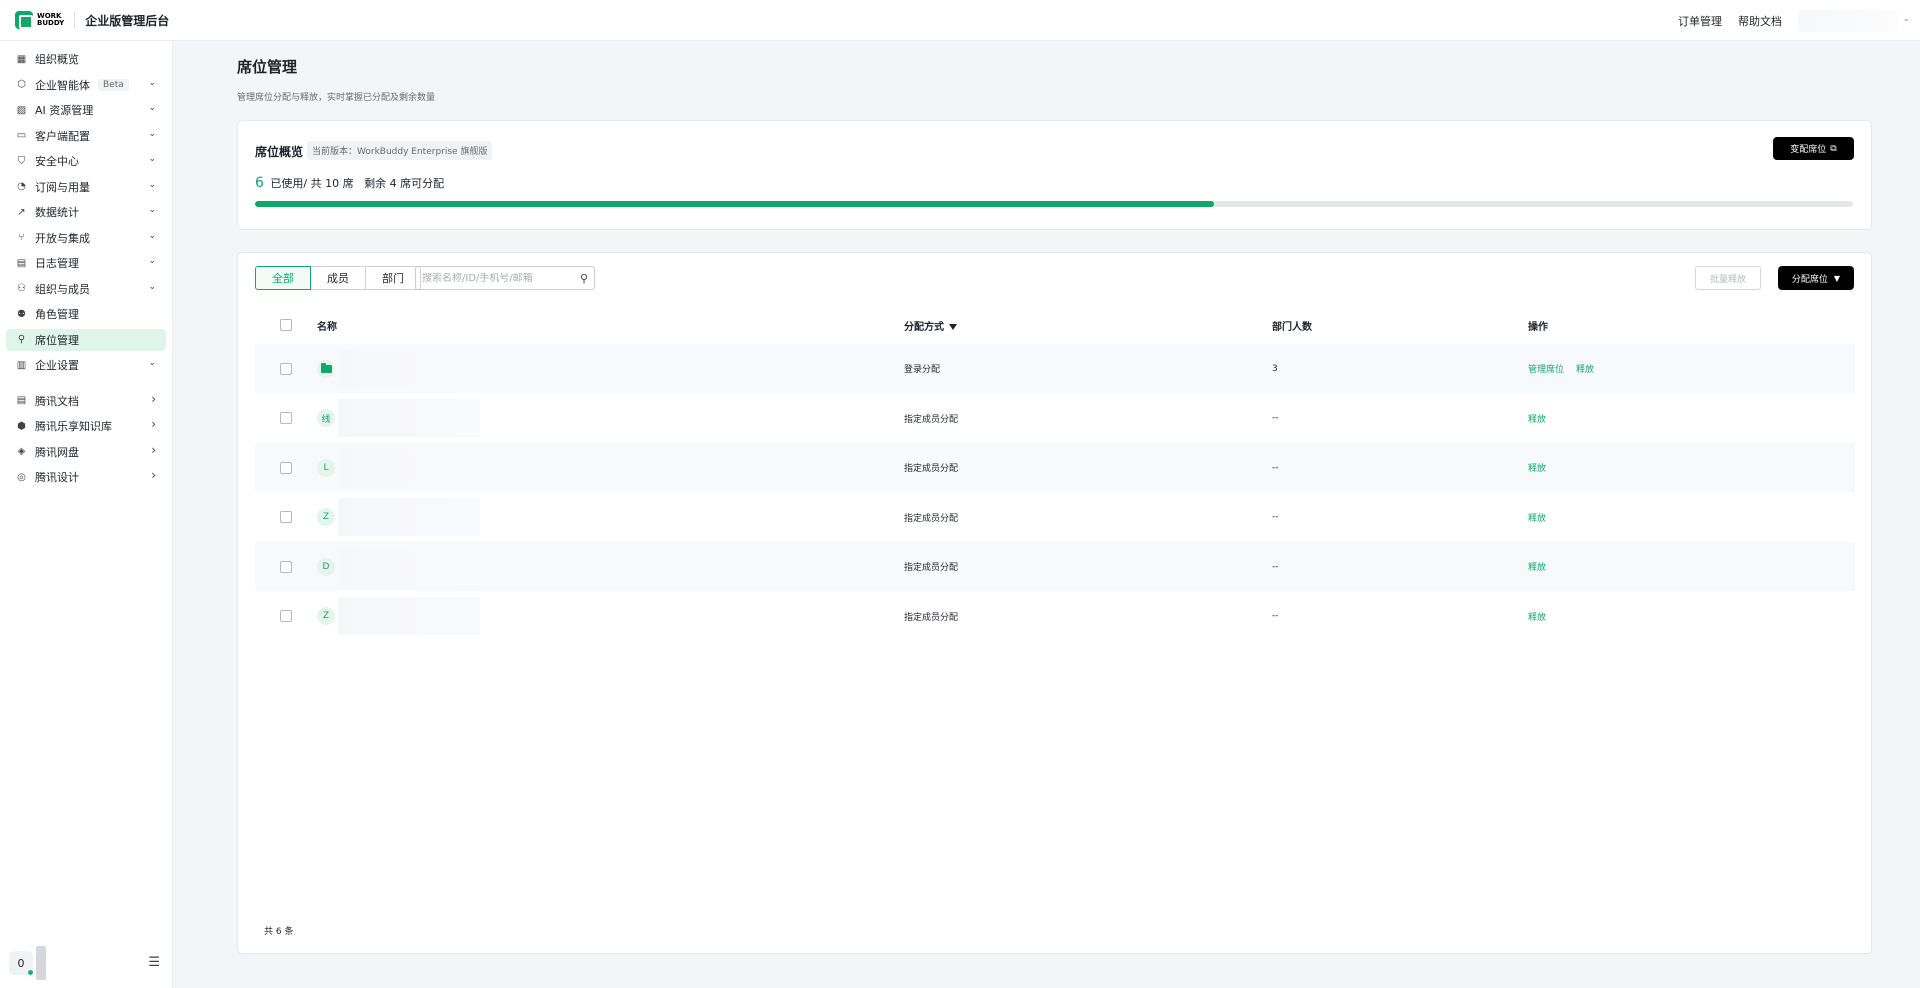 The image size is (1920, 988). I want to click on sidebar-item-items-10: ⚉ 角色管理, so click(86, 314).